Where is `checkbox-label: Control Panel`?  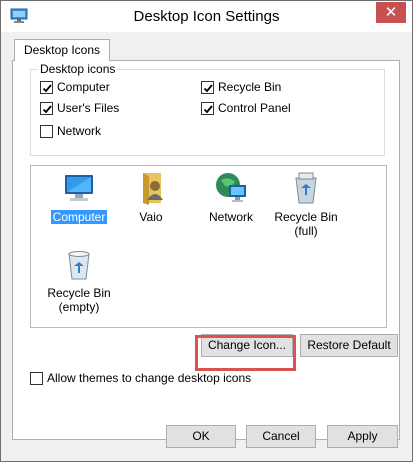 checkbox-label: Control Panel is located at coordinates (254, 108).